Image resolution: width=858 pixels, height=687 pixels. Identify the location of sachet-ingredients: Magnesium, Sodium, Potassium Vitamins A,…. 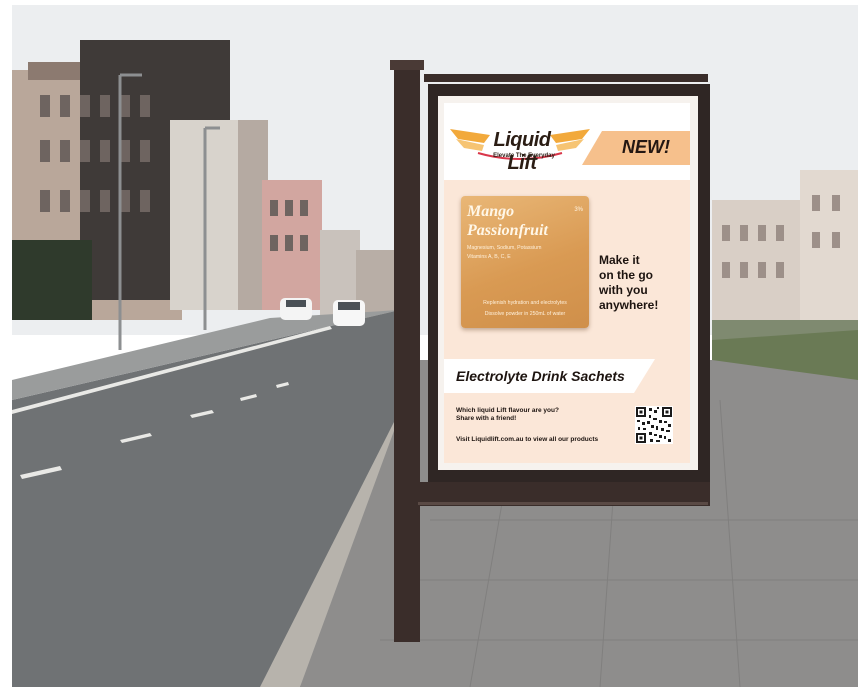
(522, 253).